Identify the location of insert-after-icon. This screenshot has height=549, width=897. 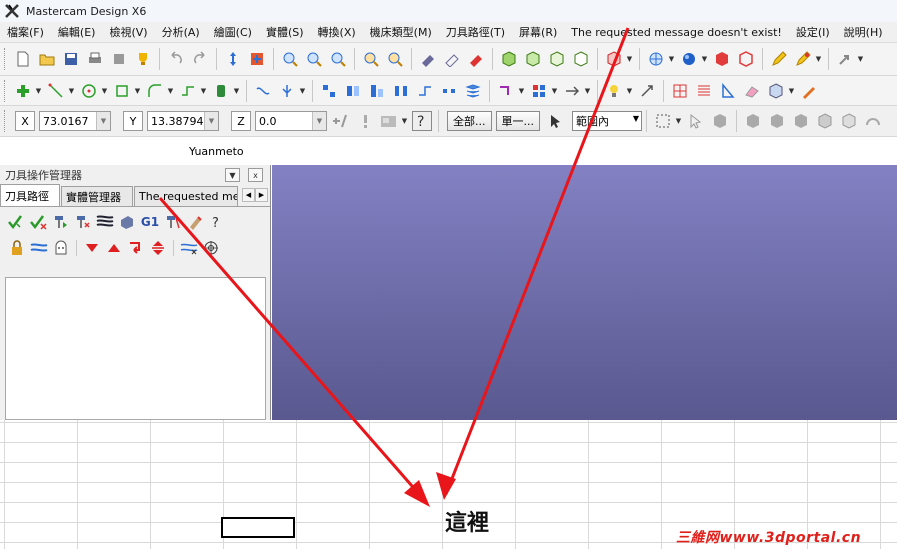
(136, 248).